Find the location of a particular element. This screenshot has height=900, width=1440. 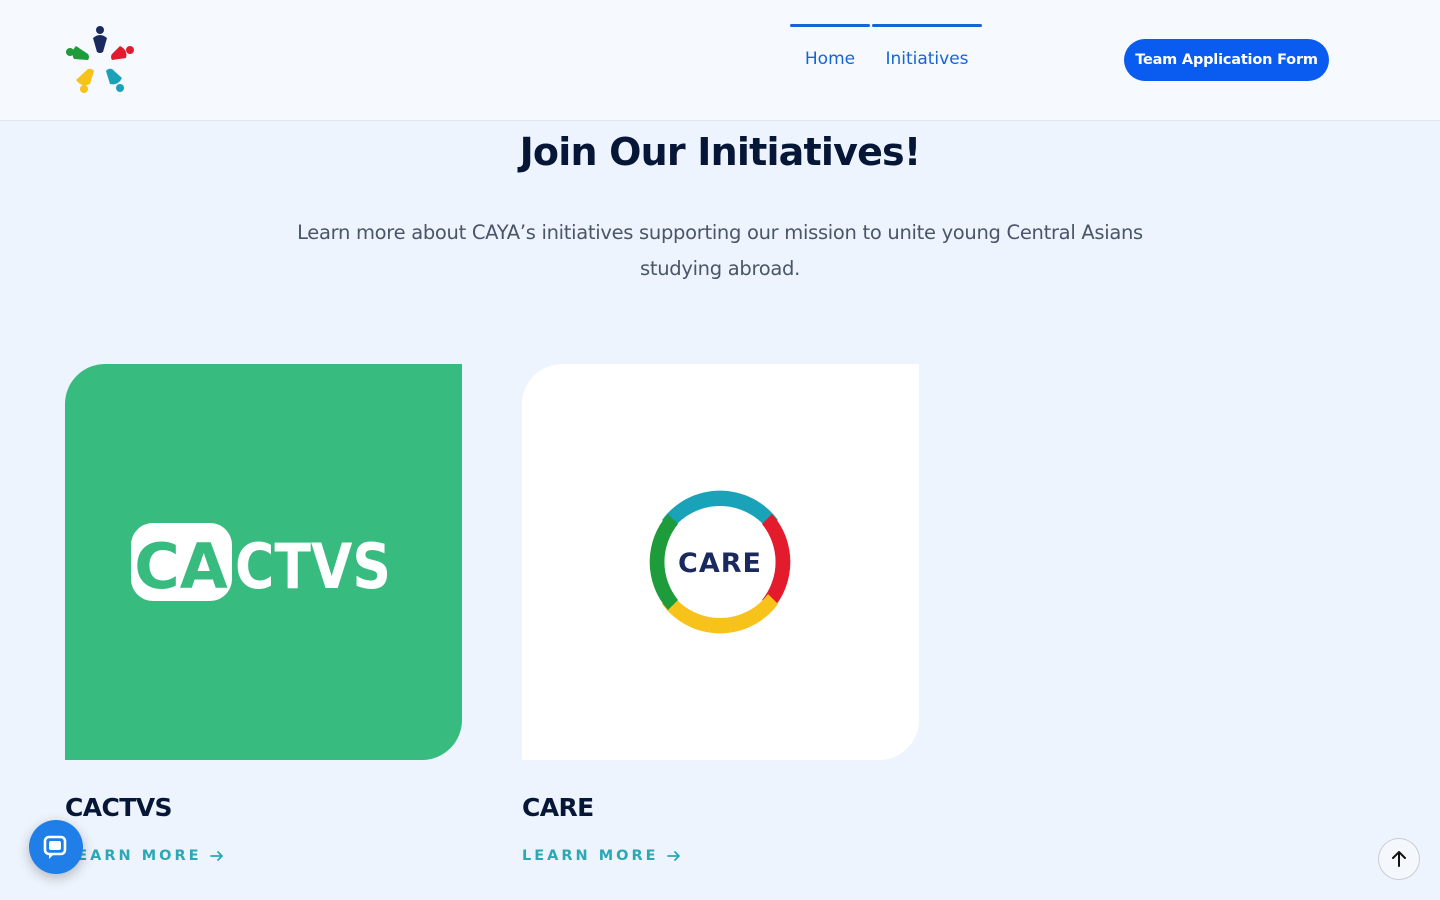

nav-home: Home is located at coordinates (830, 54).